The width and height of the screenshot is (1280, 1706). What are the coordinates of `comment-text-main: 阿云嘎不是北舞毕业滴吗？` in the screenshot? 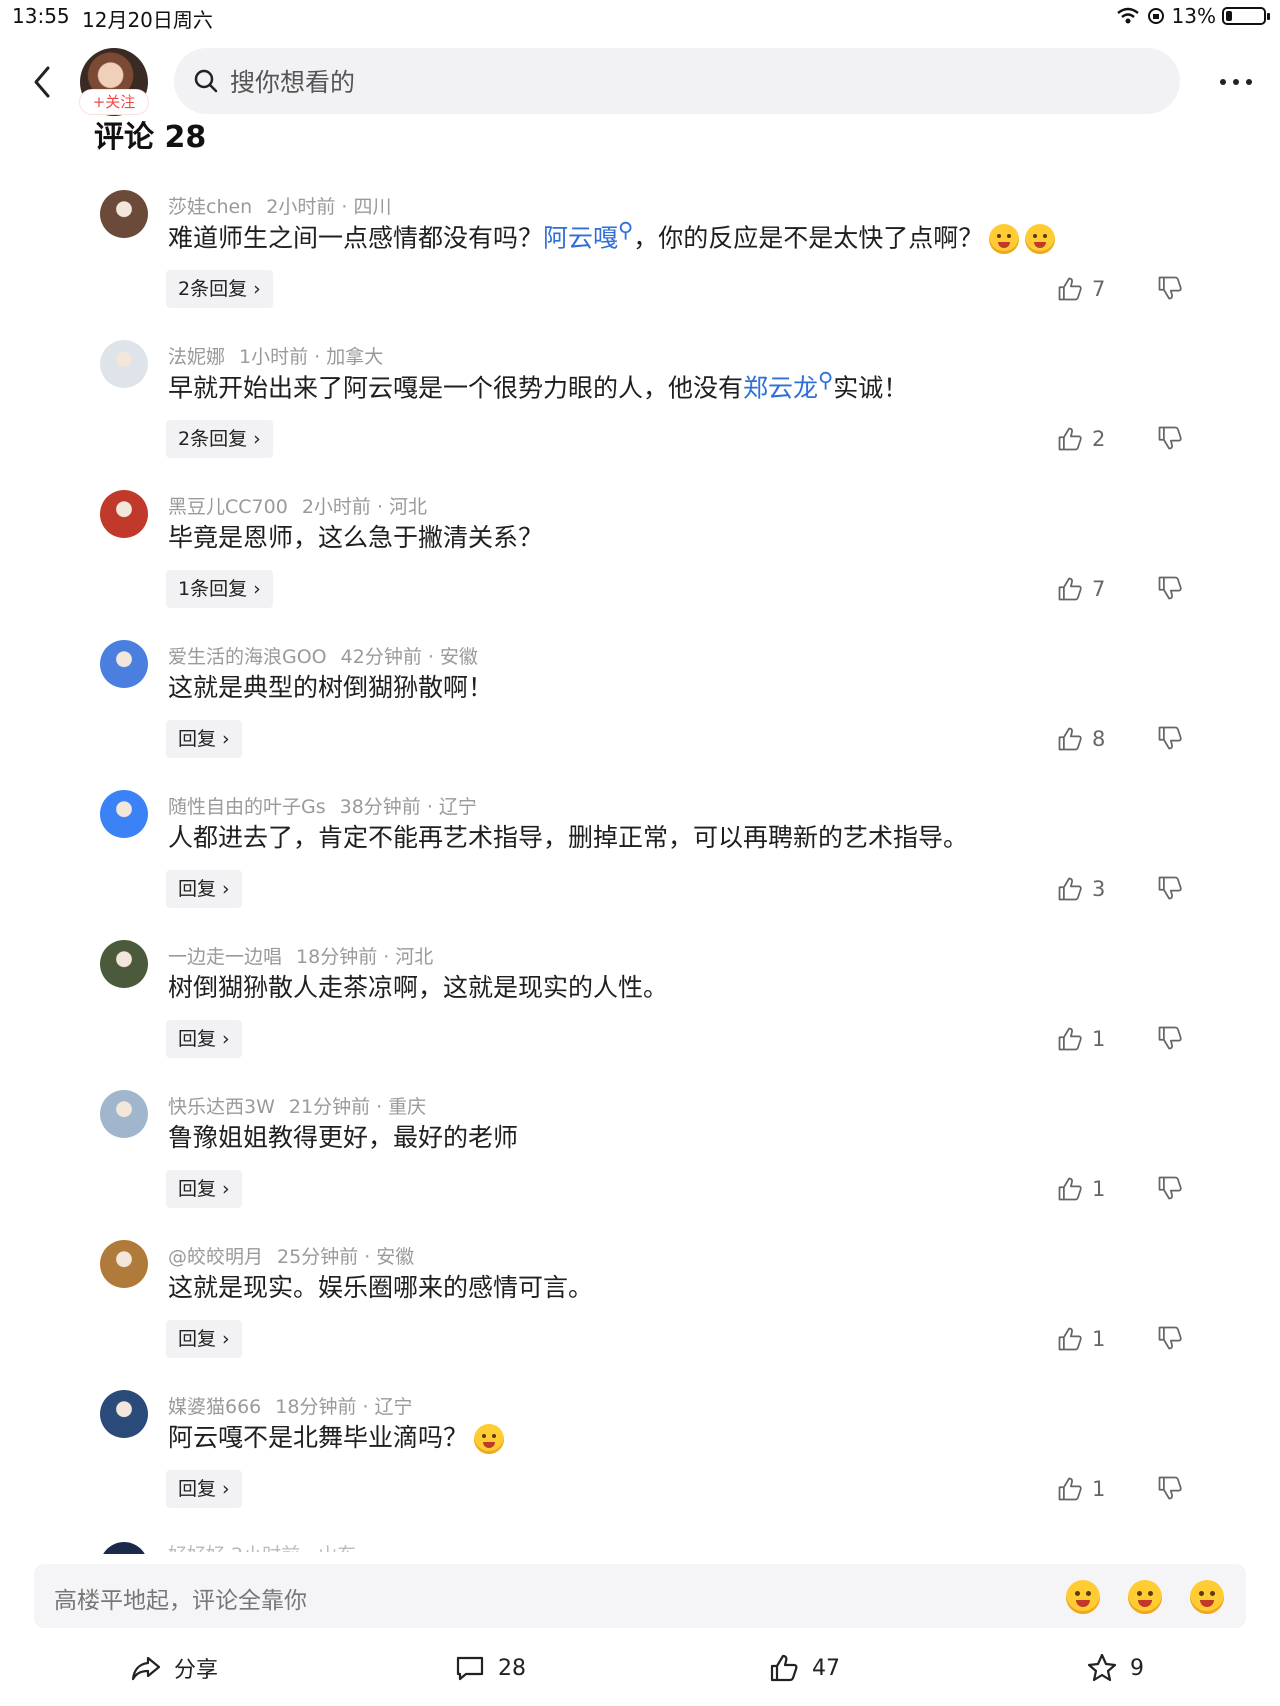 It's located at (318, 1437).